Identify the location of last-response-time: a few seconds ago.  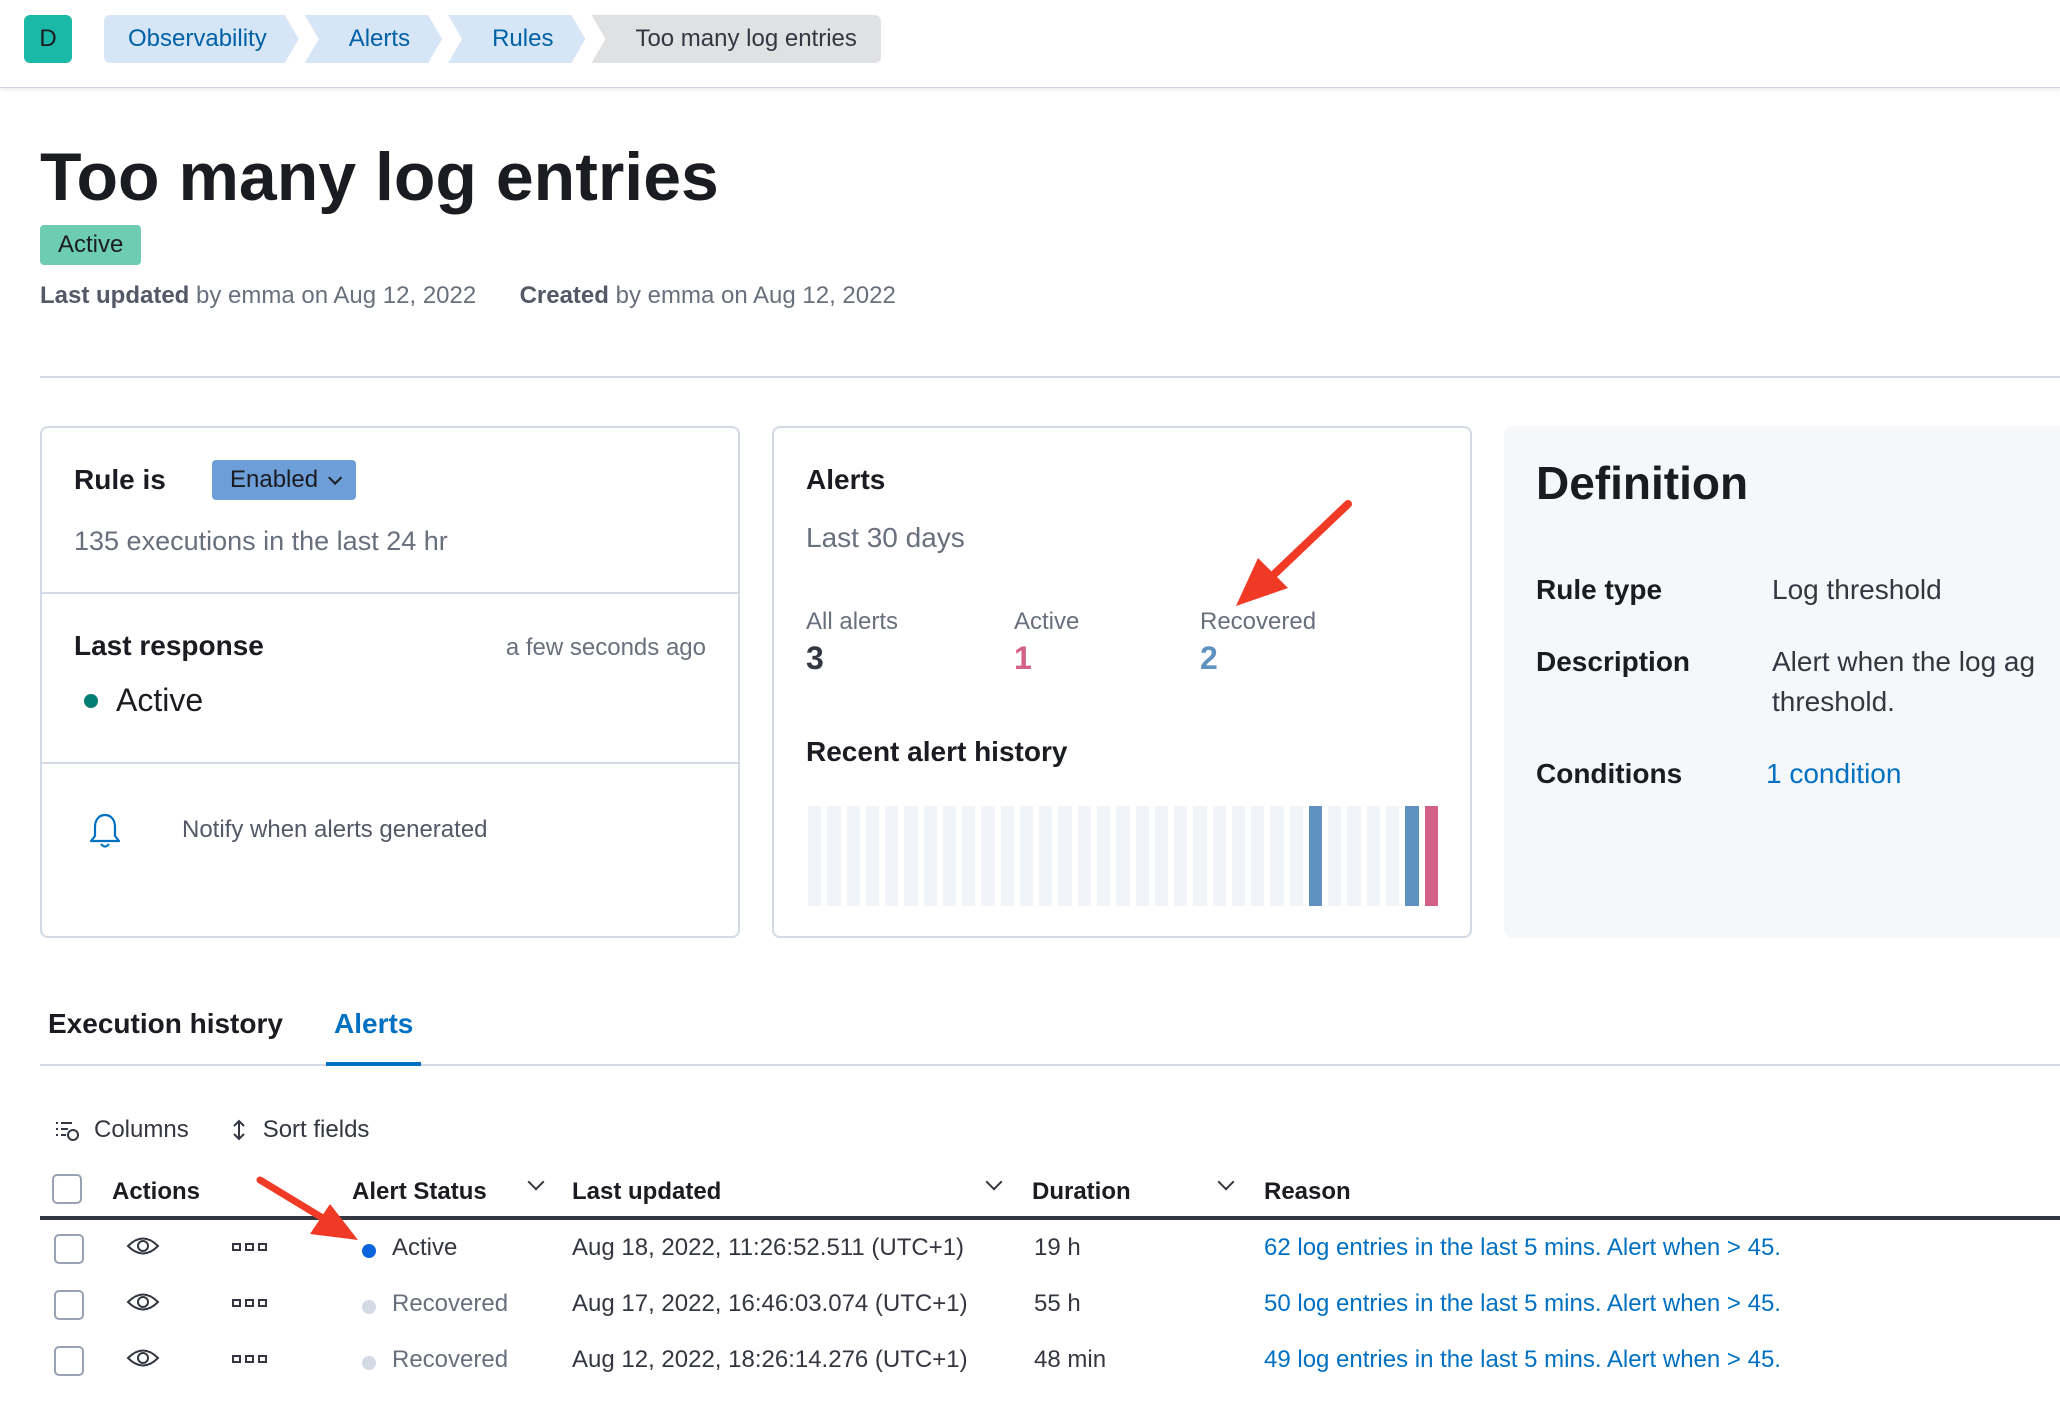
(605, 647).